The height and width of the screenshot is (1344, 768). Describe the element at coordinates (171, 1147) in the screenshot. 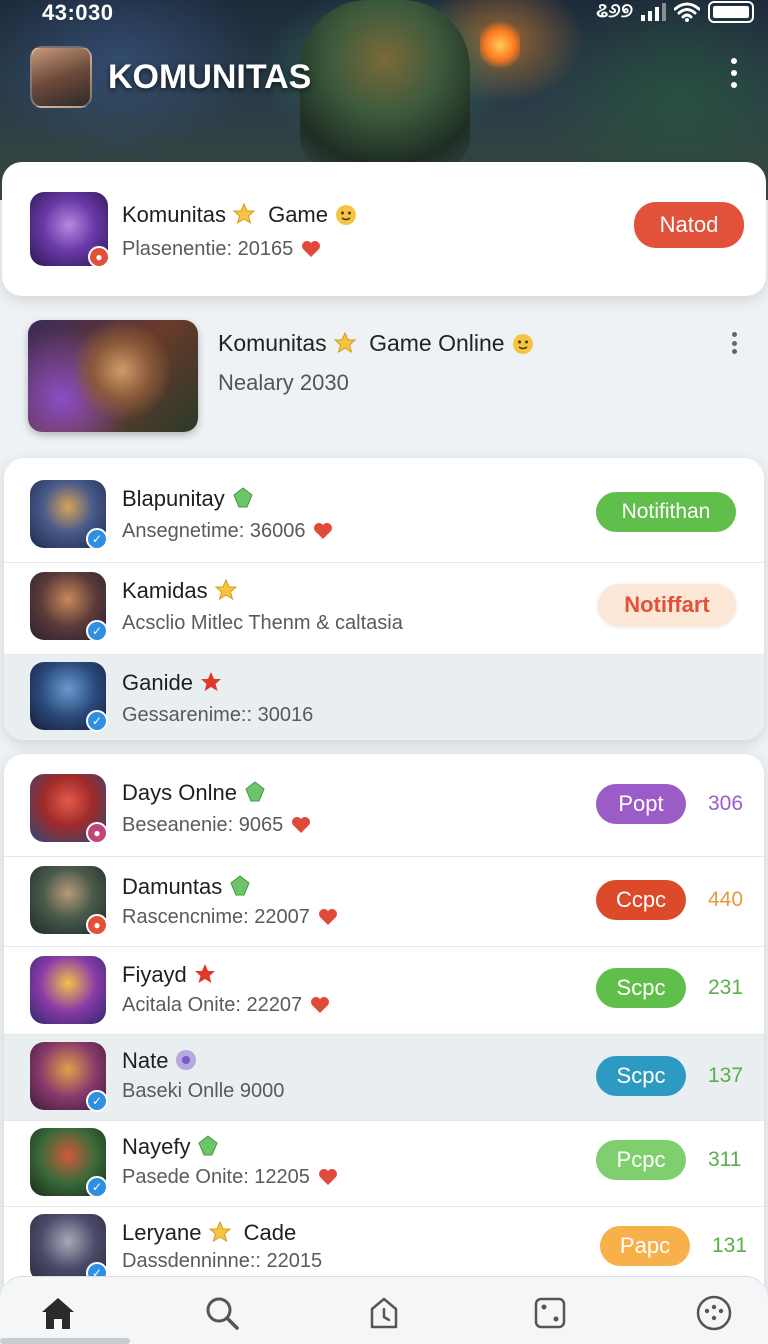

I see `item-title: Nayefy` at that location.